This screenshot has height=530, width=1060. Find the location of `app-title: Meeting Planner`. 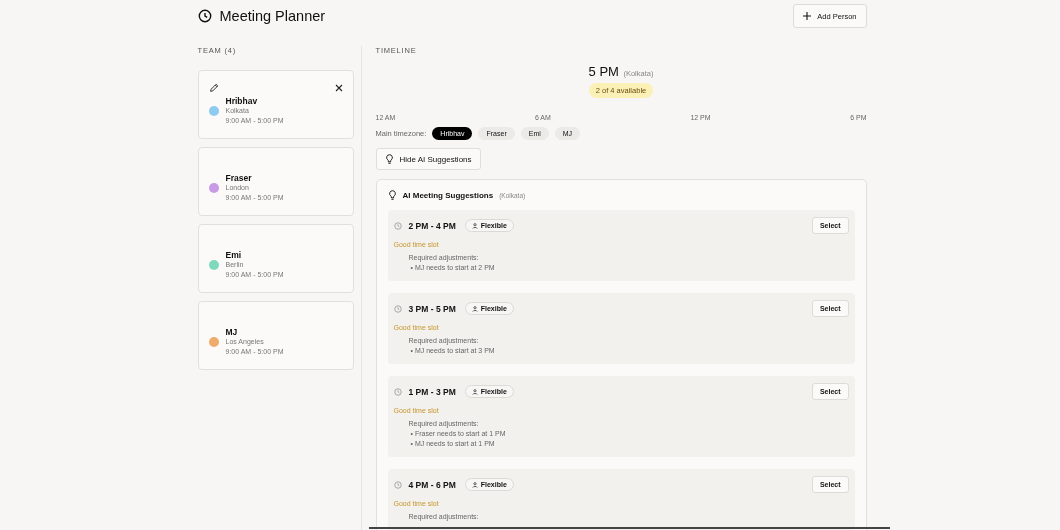

app-title: Meeting Planner is located at coordinates (272, 16).